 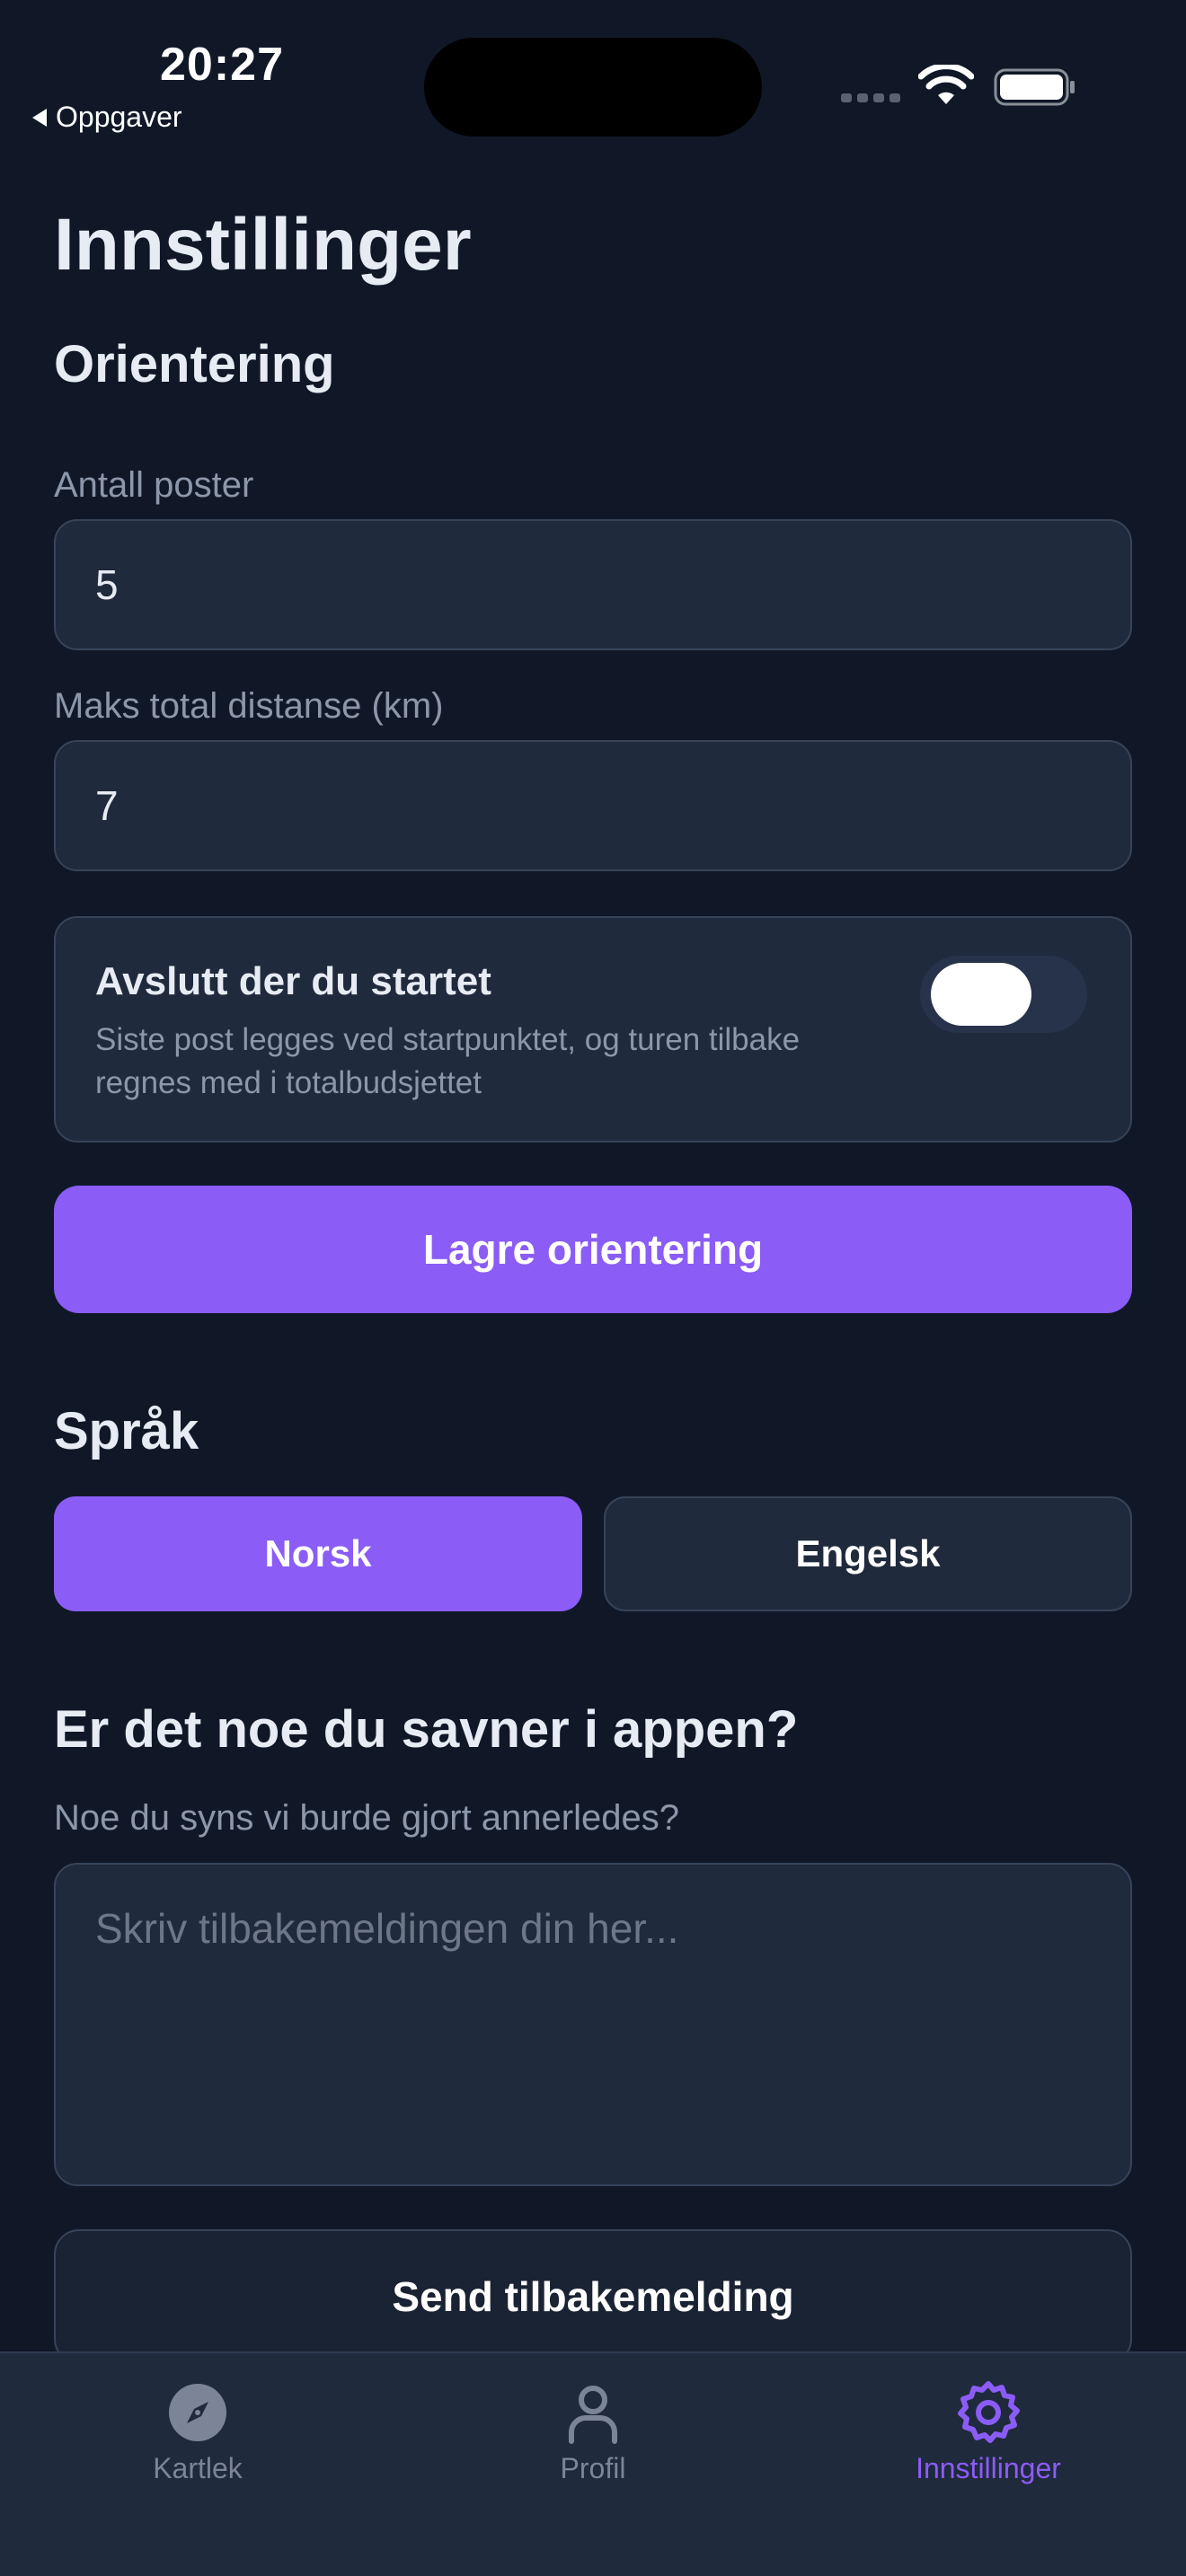 I want to click on feedback-heading: Er det noe du savner i appen?, so click(x=426, y=1729).